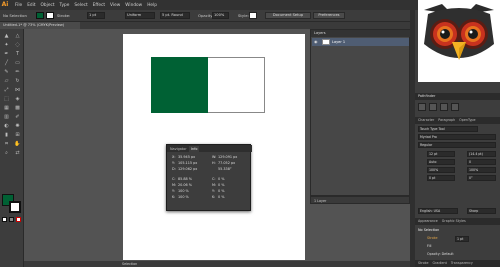  What do you see at coordinates (462, 254) in the screenshot?
I see `appearance-opacity-row: Opacity: Default` at bounding box center [462, 254].